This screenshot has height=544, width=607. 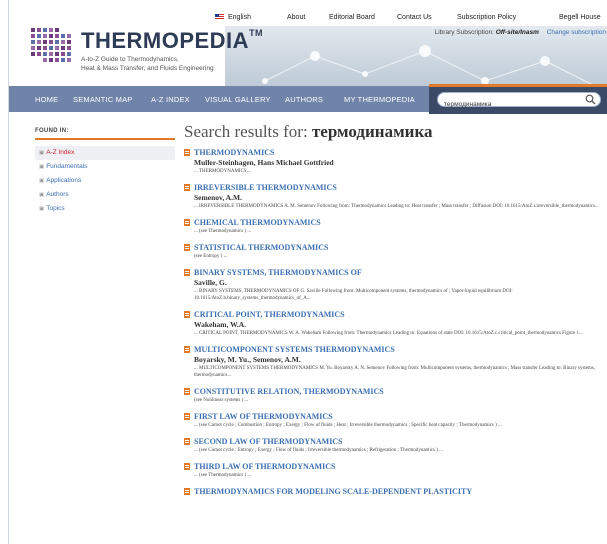 What do you see at coordinates (210, 282) in the screenshot?
I see `result-author: Saville, G.` at bounding box center [210, 282].